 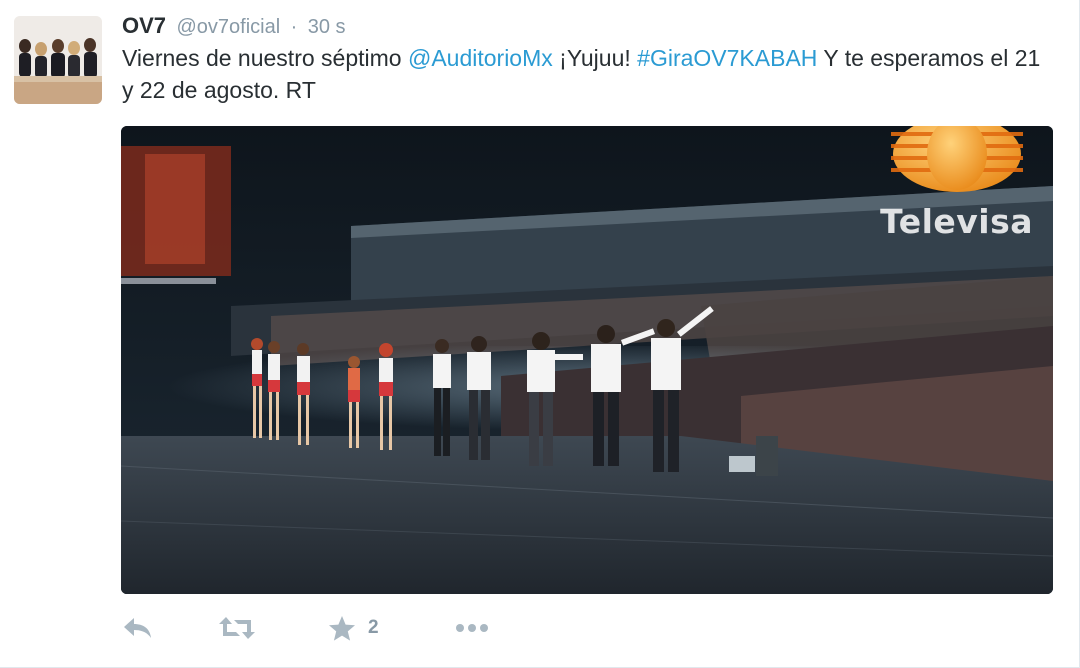 I want to click on avatar, so click(x=58, y=60).